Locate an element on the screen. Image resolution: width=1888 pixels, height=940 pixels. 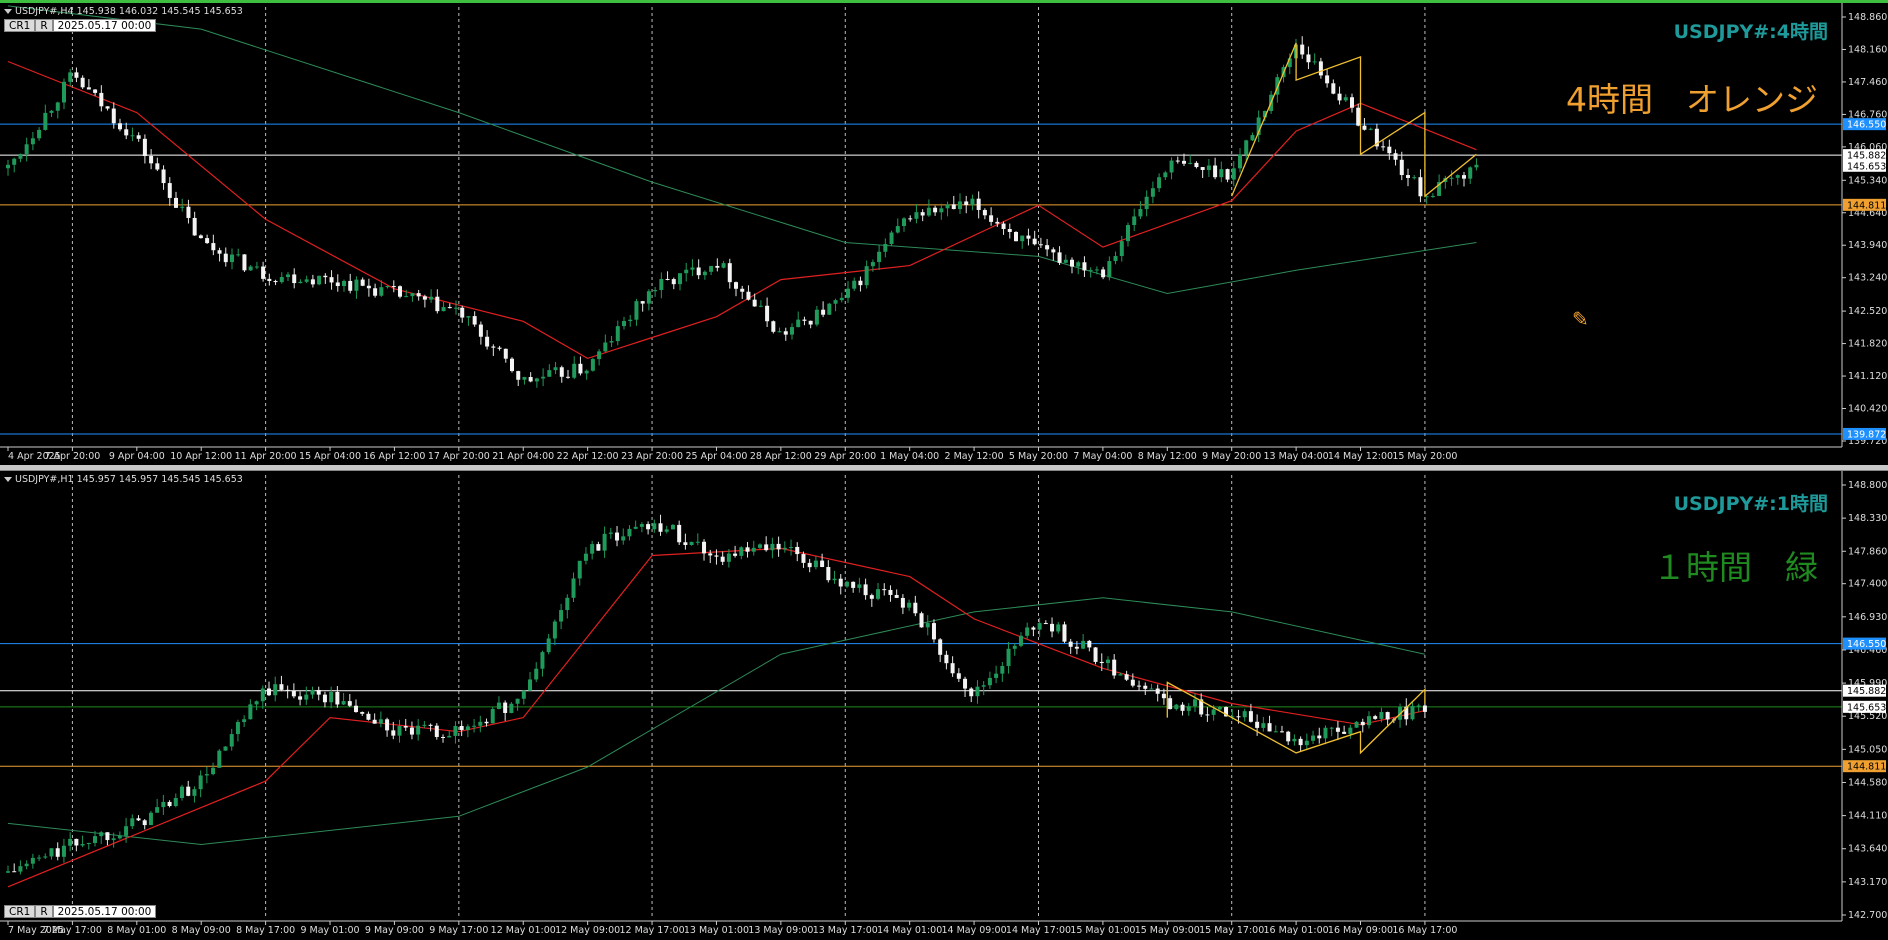
time-axis-label: 15 May 01:00 is located at coordinates (1102, 930).